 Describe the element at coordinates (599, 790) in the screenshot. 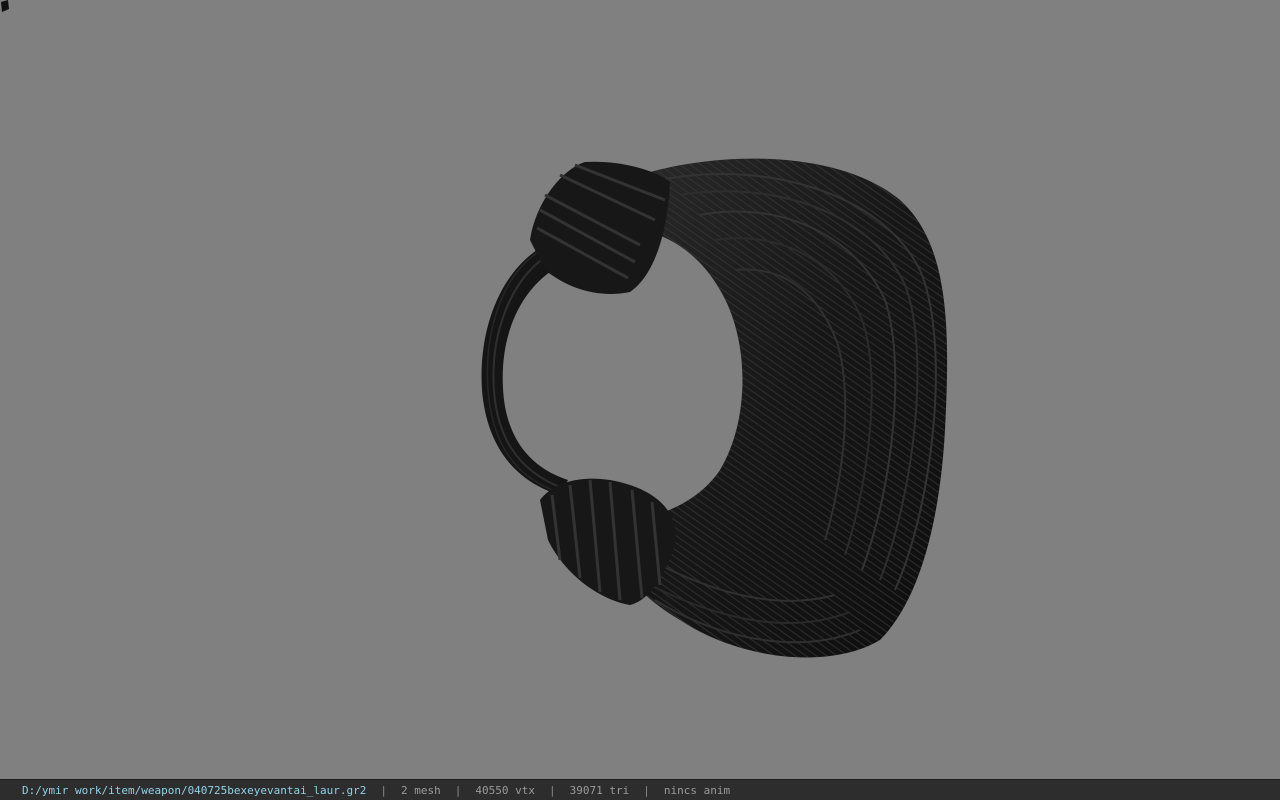

I see `triangle-count: 39071 tri` at that location.